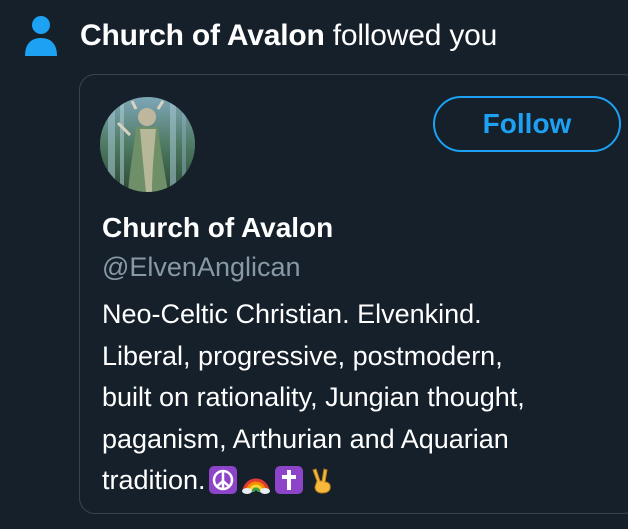 The width and height of the screenshot is (628, 529). I want to click on bio-line: Liberal, progressive, postmodern,, so click(302, 355).